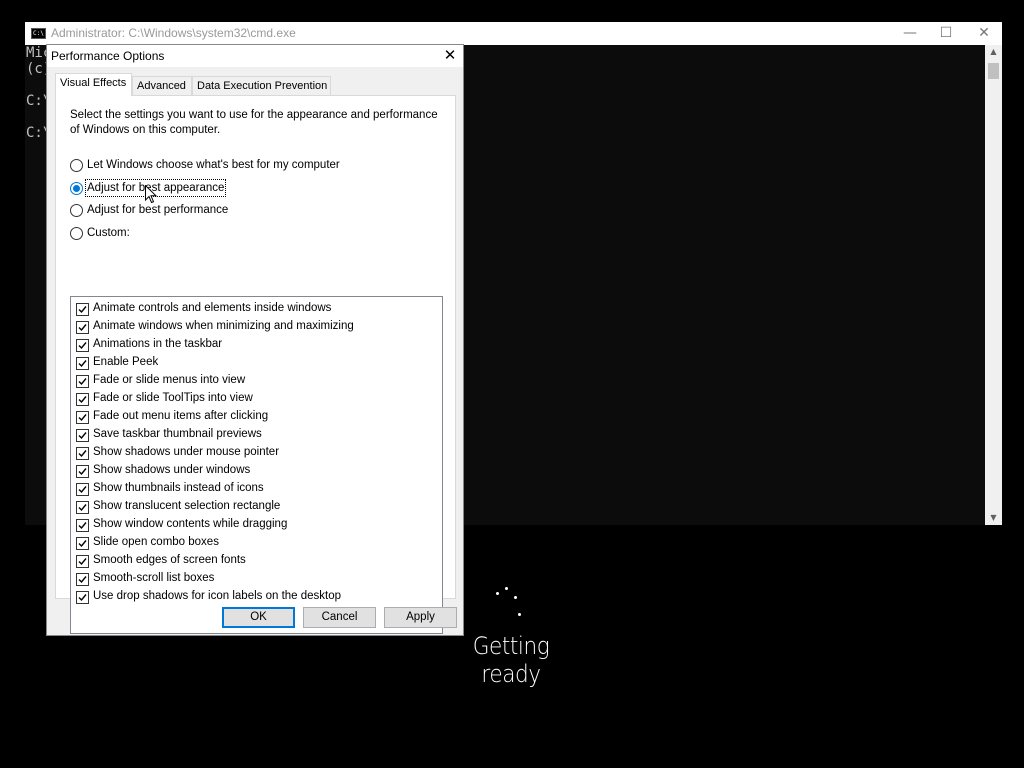 The height and width of the screenshot is (768, 1024). I want to click on mouse-pointer-icon, so click(151, 194).